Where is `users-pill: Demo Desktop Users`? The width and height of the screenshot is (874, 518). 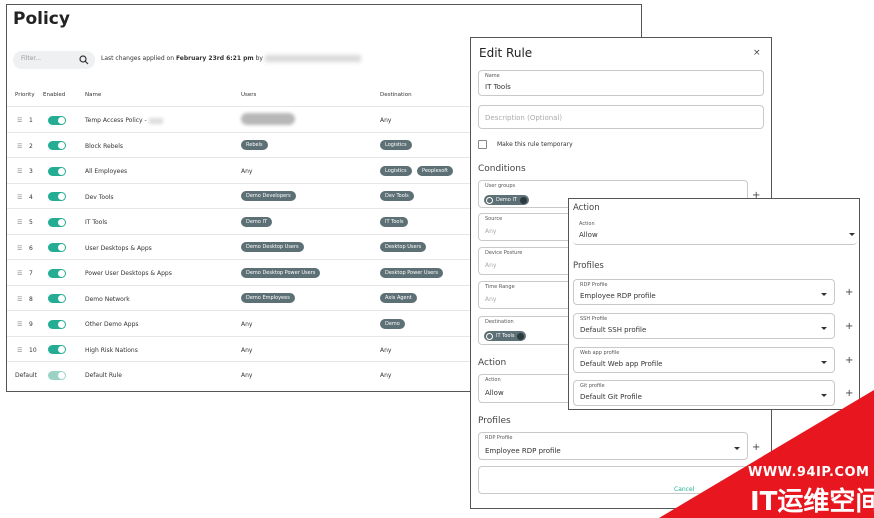
users-pill: Demo Desktop Users is located at coordinates (272, 247).